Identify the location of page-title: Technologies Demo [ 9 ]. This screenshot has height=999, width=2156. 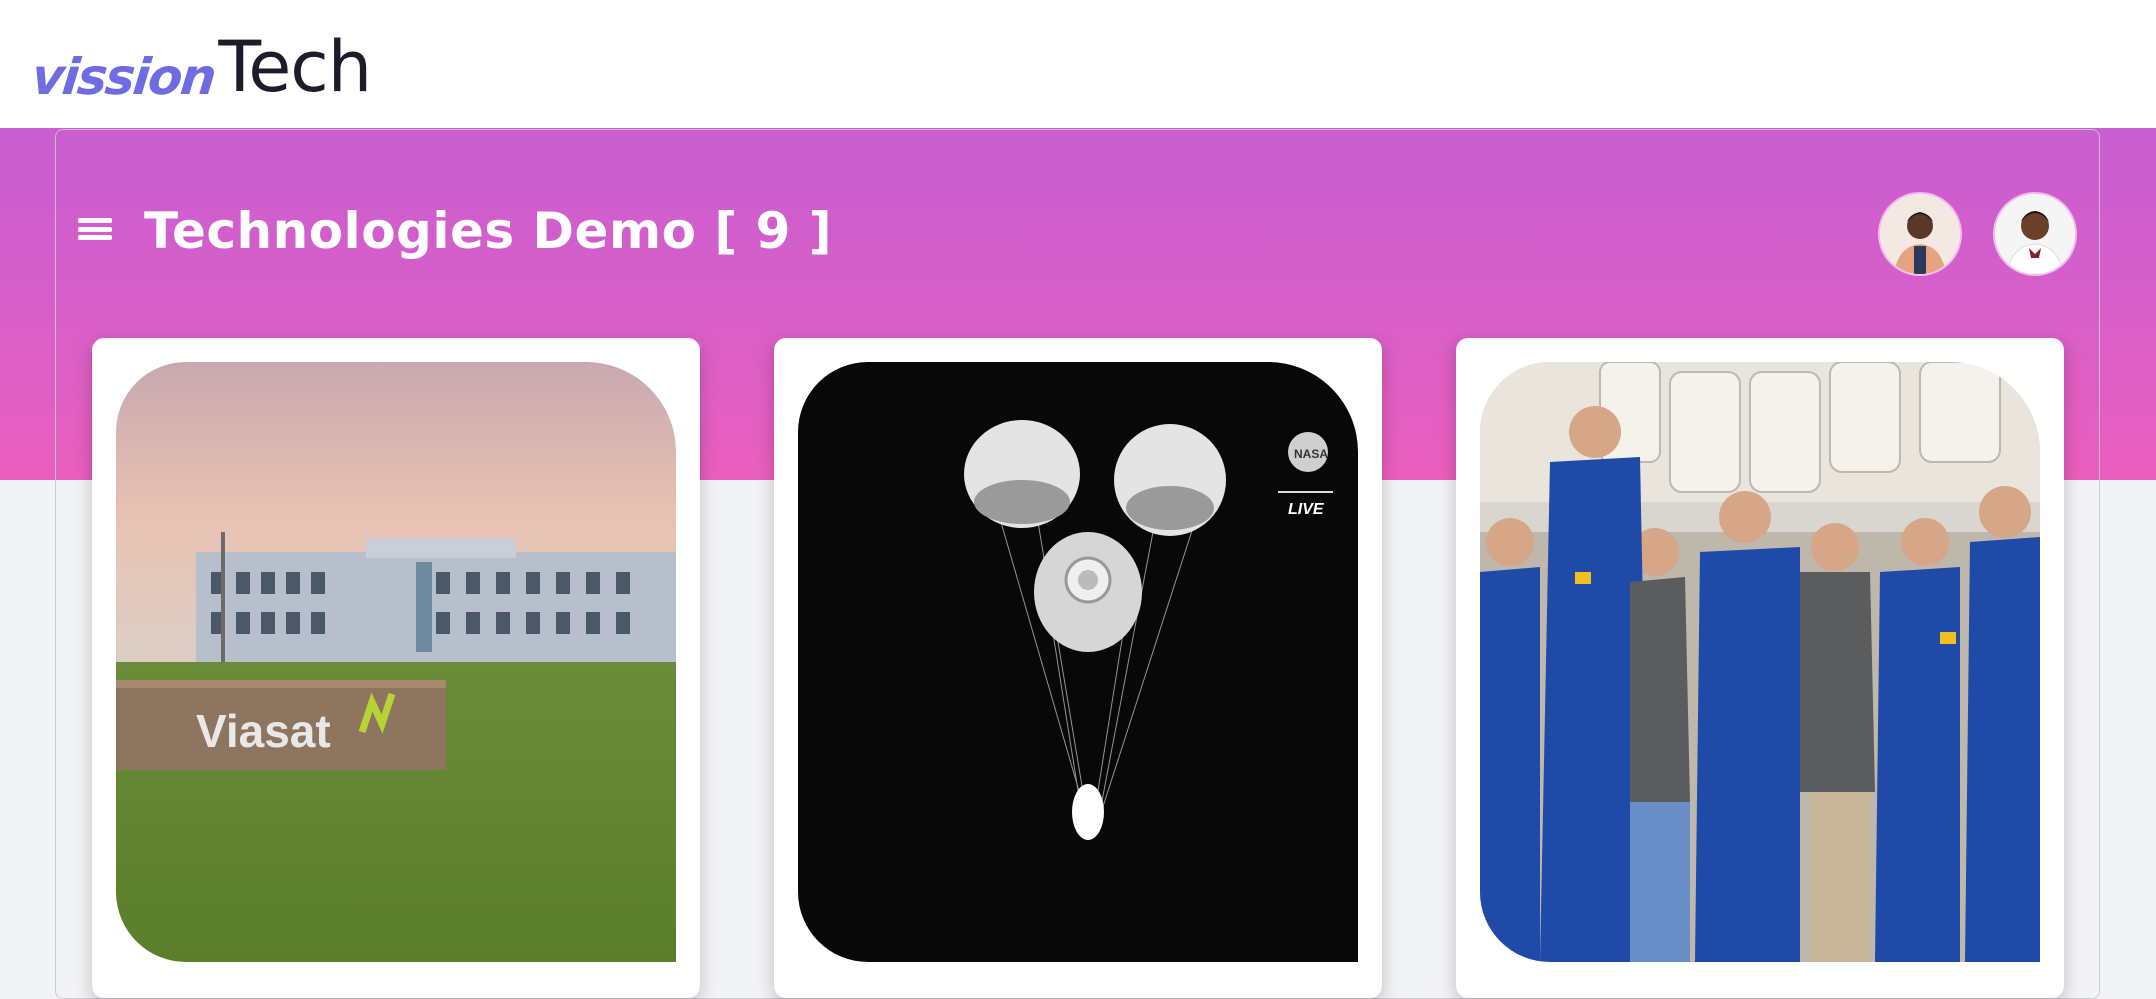
(488, 231).